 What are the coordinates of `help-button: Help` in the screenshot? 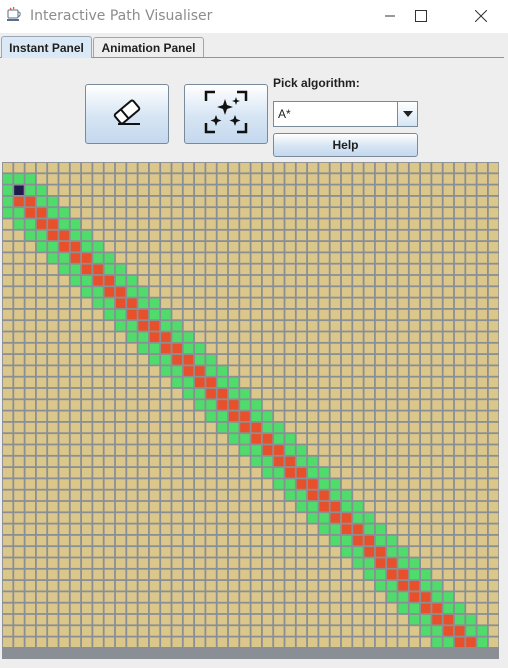 It's located at (345, 145).